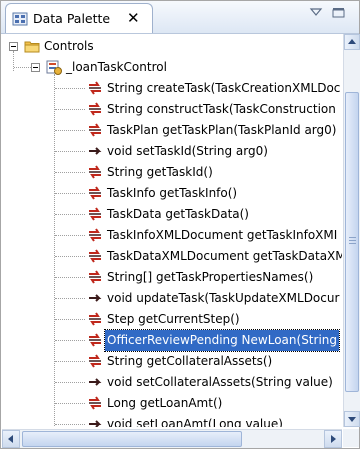 The height and width of the screenshot is (450, 360). Describe the element at coordinates (222, 340) in the screenshot. I see `tree-method-label: OfficerReviewPending NewLoan(String` at that location.